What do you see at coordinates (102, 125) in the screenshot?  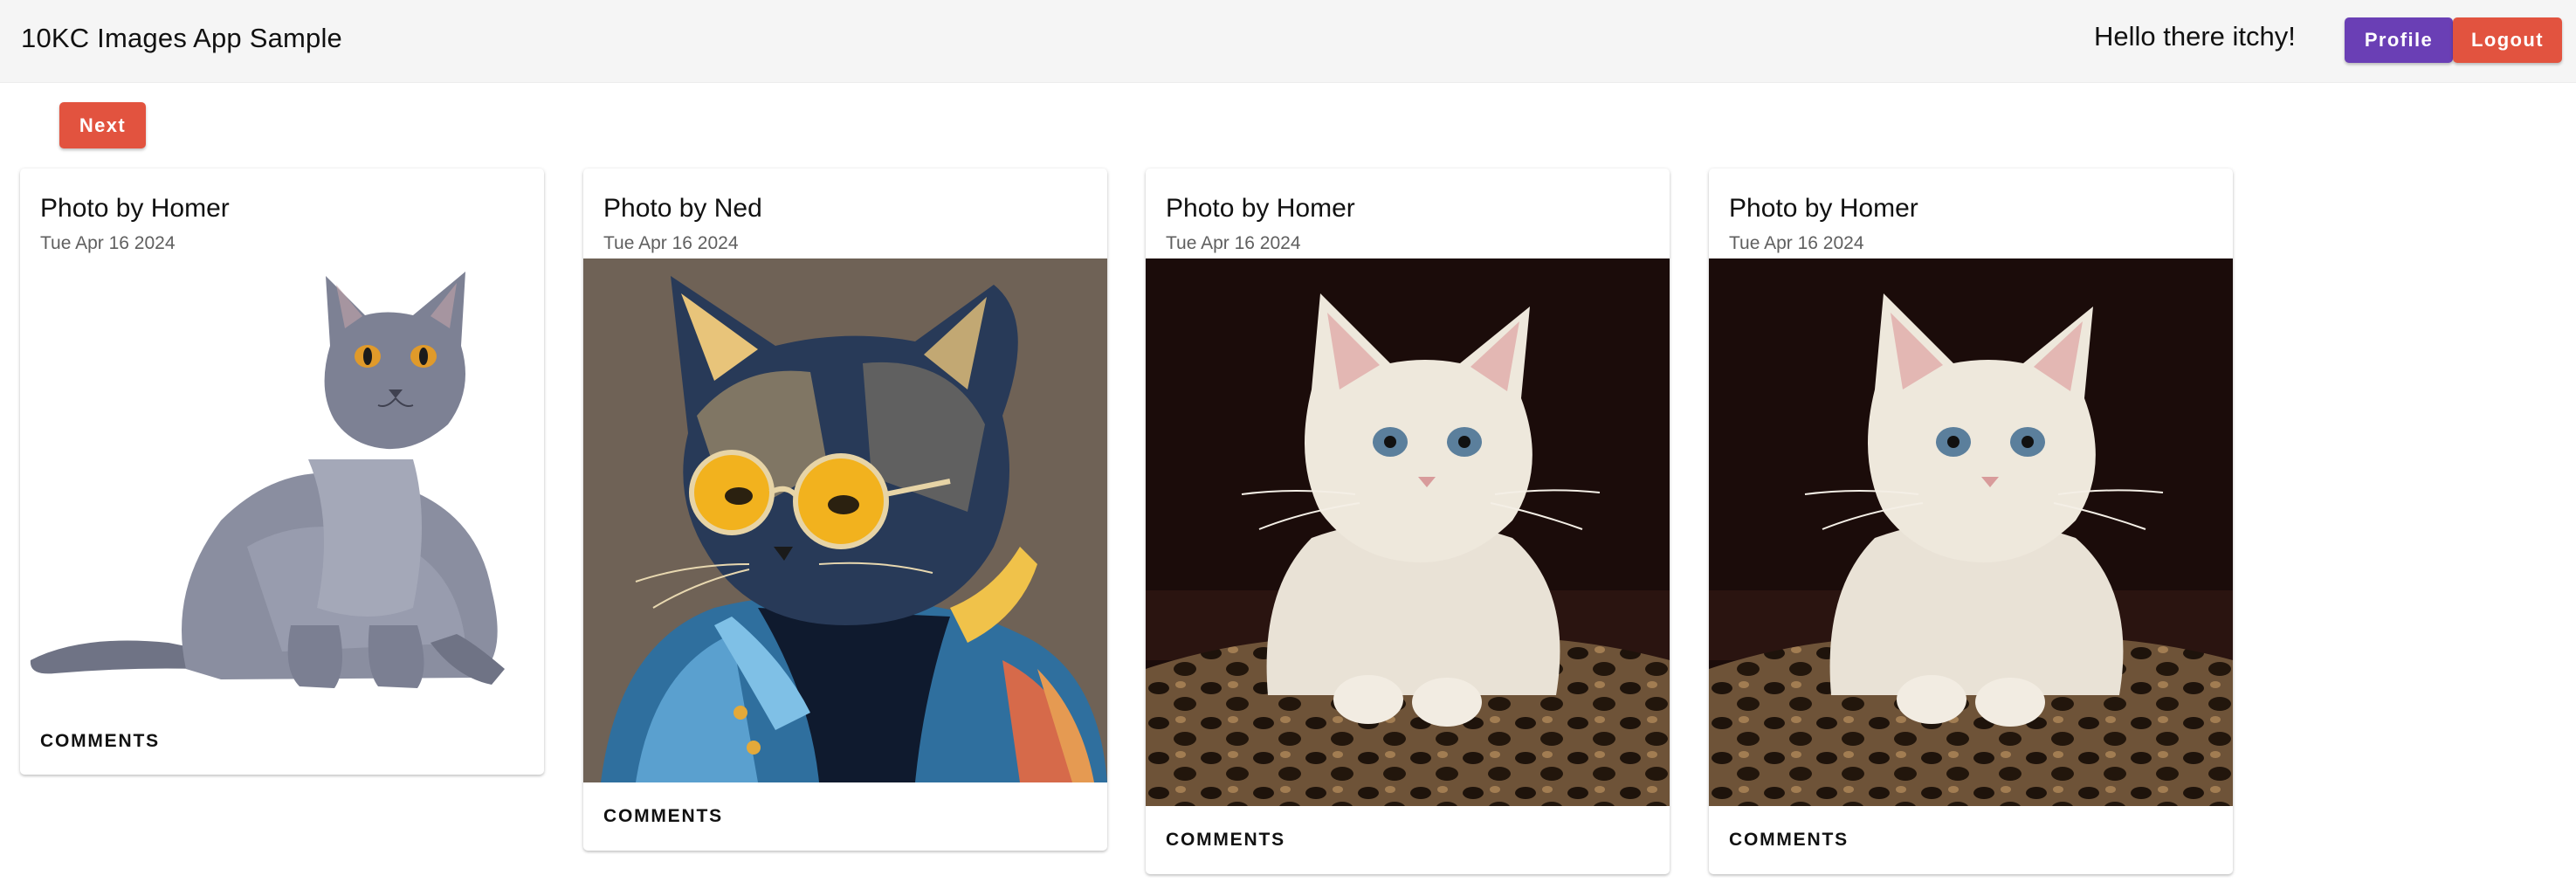 I see `next-page-button: Next` at bounding box center [102, 125].